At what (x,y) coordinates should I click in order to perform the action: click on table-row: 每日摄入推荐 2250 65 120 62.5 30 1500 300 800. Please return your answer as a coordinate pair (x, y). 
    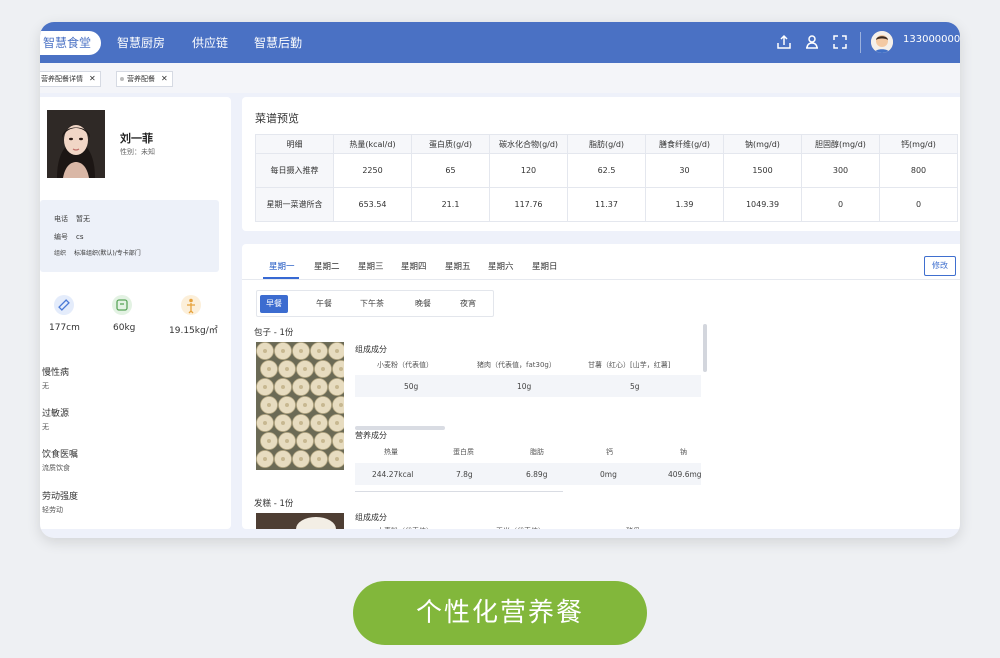
    Looking at the image, I should click on (606, 170).